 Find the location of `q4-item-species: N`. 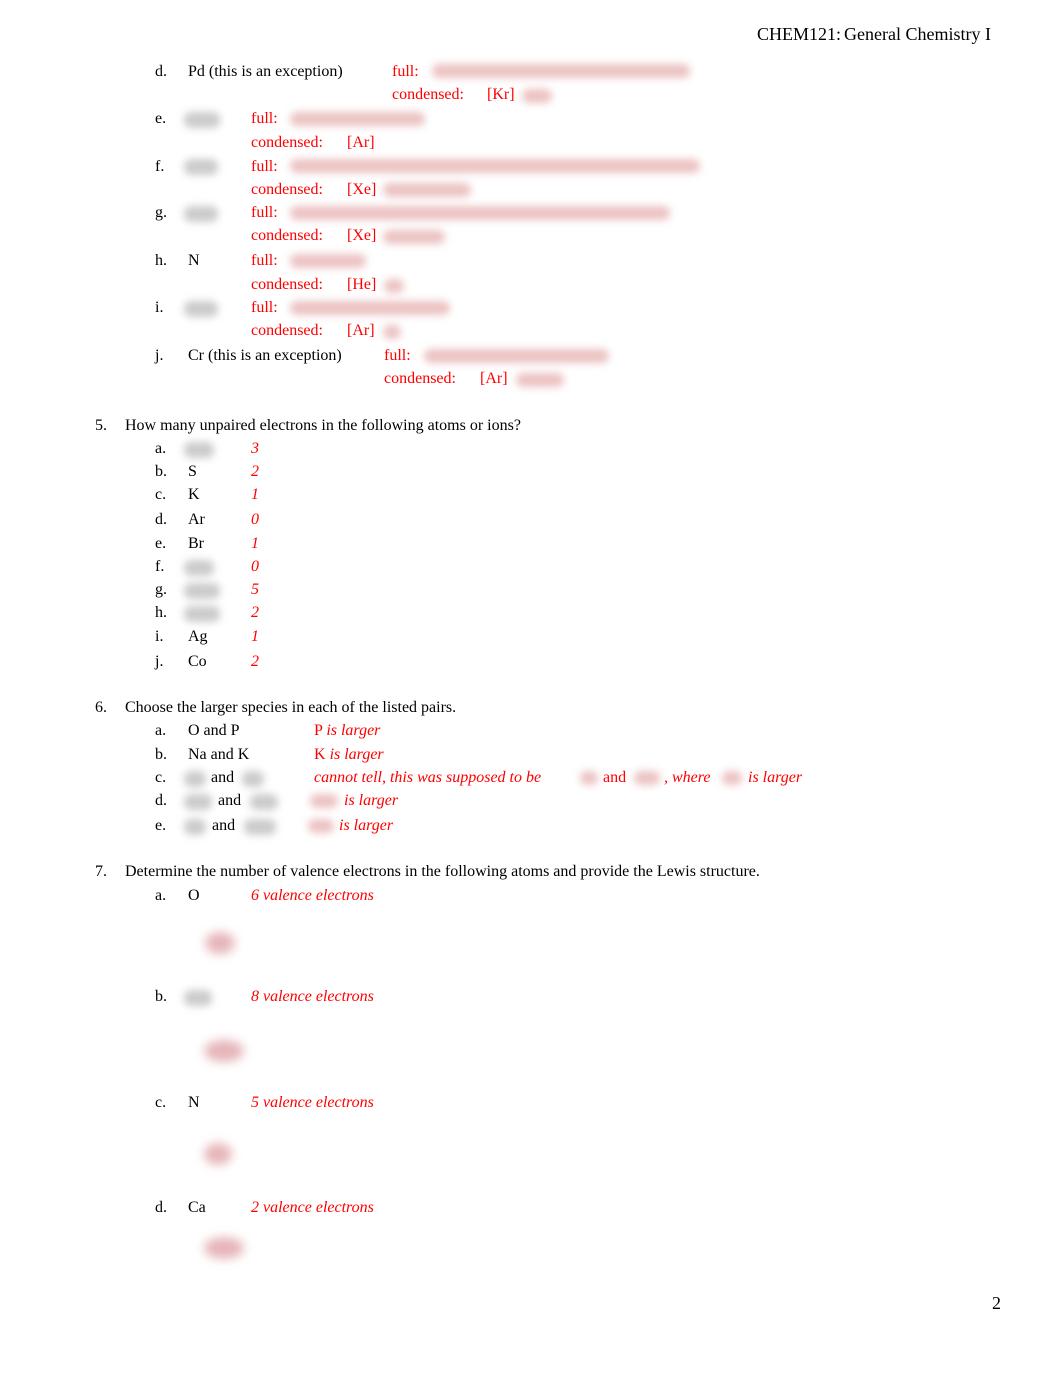

q4-item-species: N is located at coordinates (194, 260).